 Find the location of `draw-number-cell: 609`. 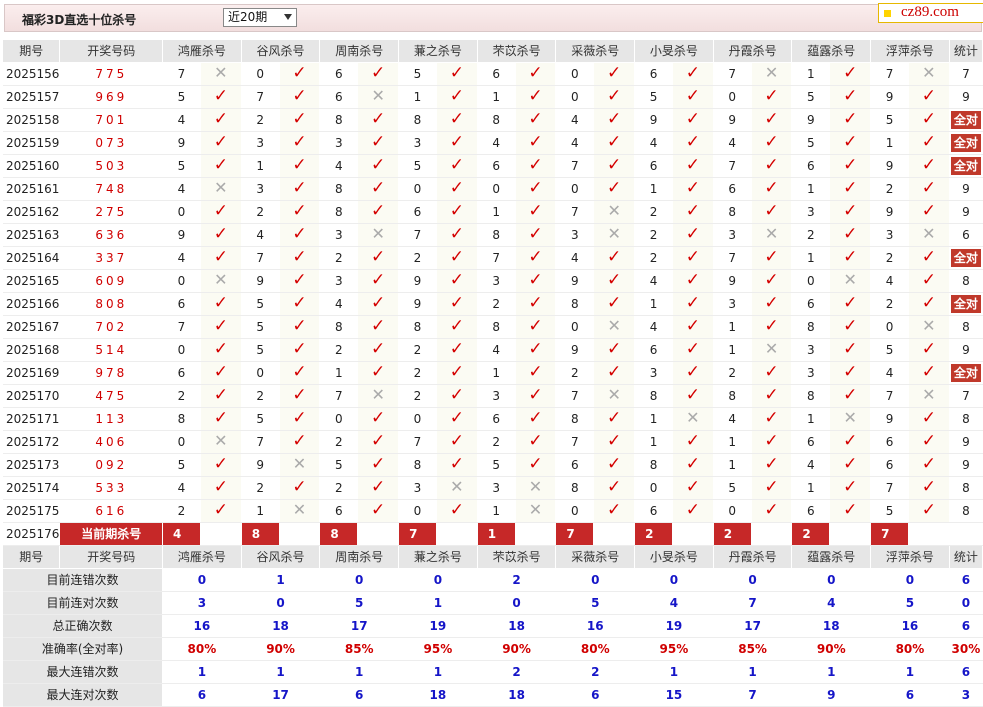

draw-number-cell: 609 is located at coordinates (111, 281).